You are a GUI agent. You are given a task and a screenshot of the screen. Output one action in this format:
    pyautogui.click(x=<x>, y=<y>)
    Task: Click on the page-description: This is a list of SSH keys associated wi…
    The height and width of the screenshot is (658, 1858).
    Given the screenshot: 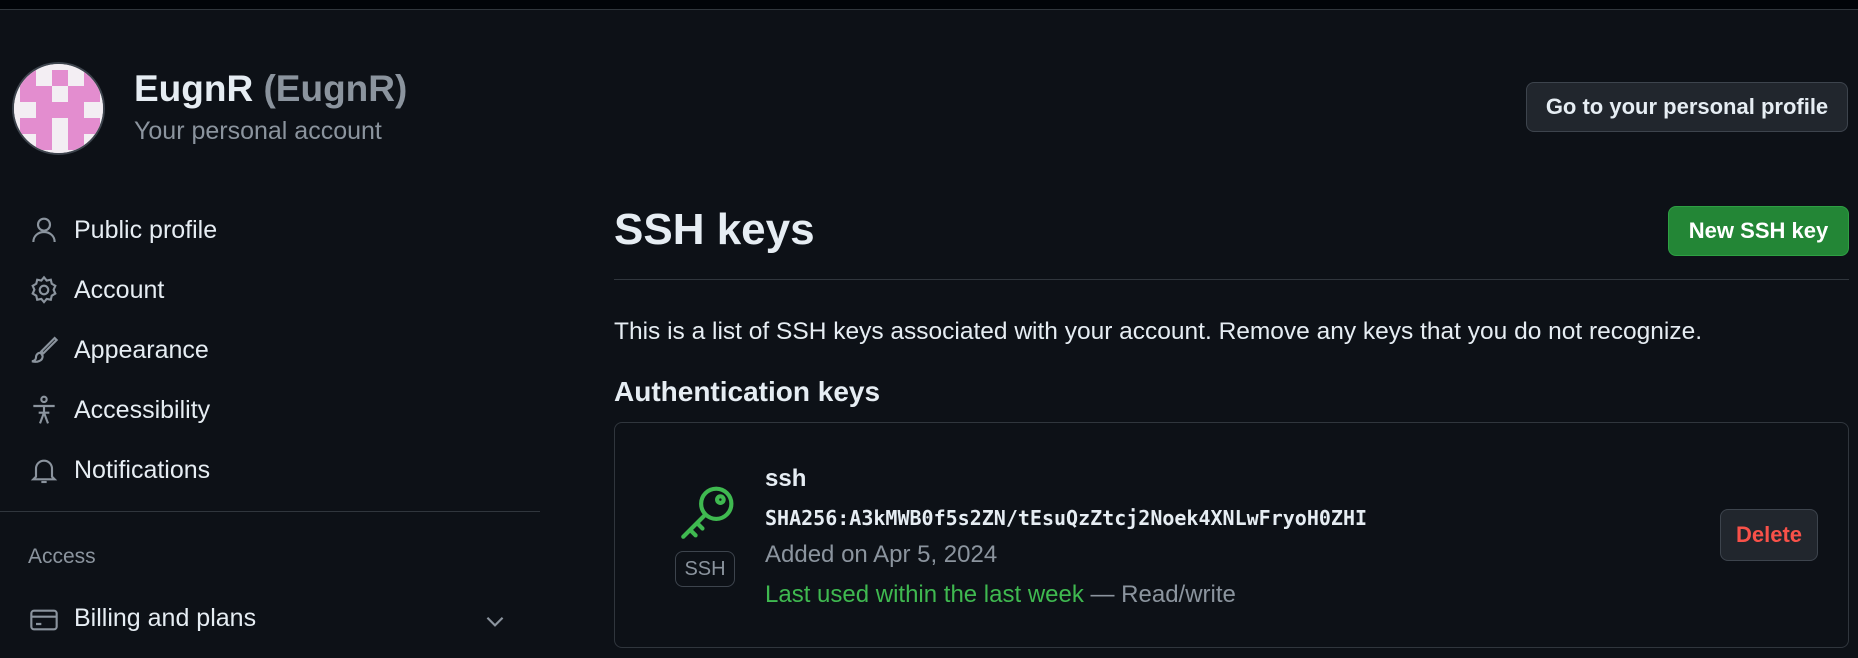 What is the action you would take?
    pyautogui.click(x=1158, y=331)
    